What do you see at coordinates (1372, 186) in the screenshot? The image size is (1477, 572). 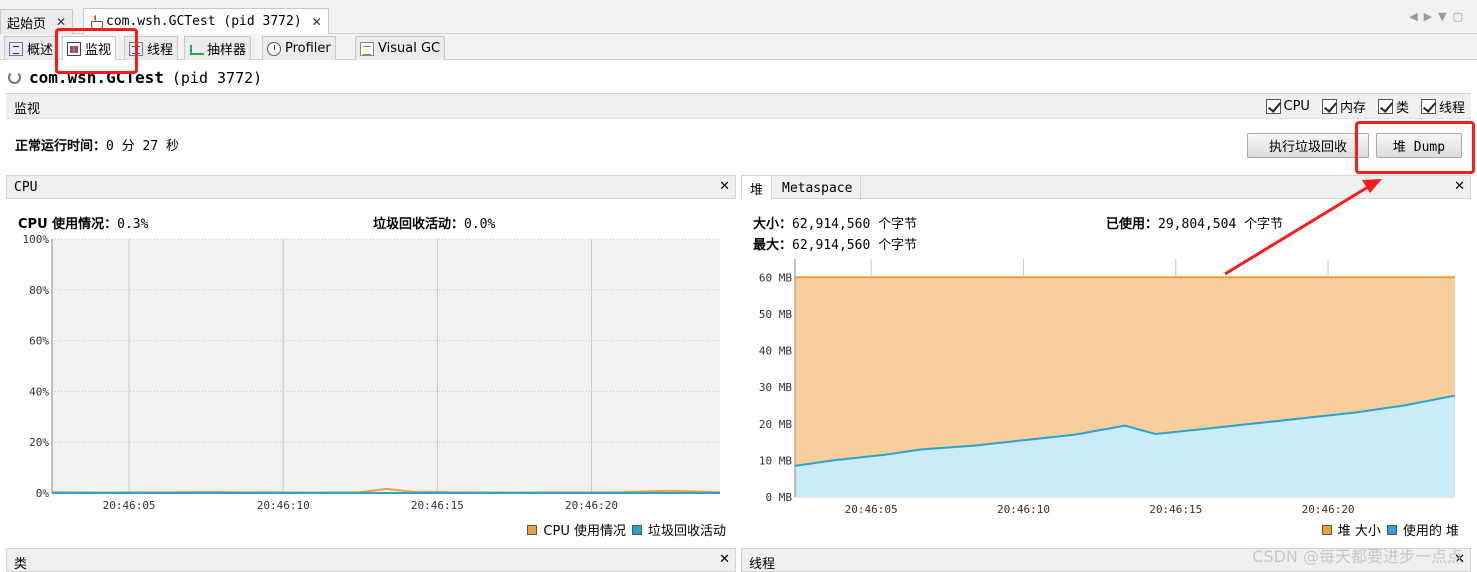 I see `arrow-head` at bounding box center [1372, 186].